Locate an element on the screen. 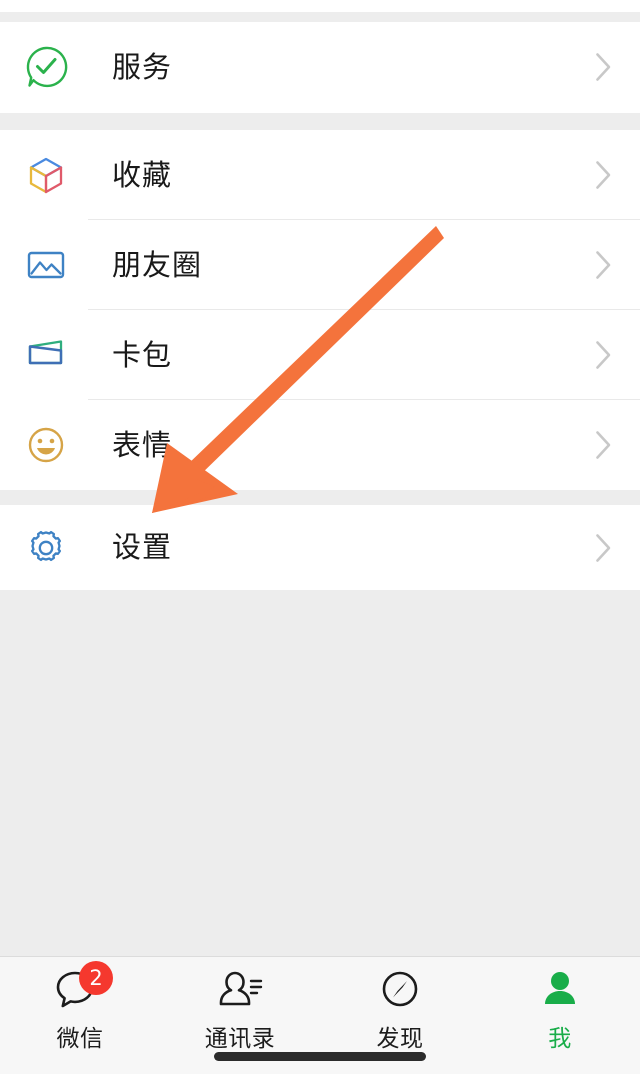 The image size is (640, 1074). list-item-stickers: 表情 is located at coordinates (320, 445).